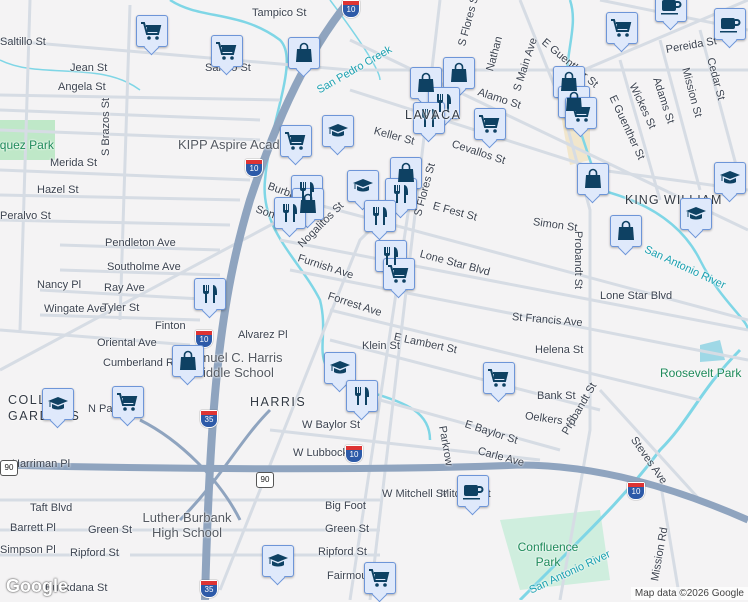 The height and width of the screenshot is (602, 748). What do you see at coordinates (33, 528) in the screenshot?
I see `street-label: Barrett Pl` at bounding box center [33, 528].